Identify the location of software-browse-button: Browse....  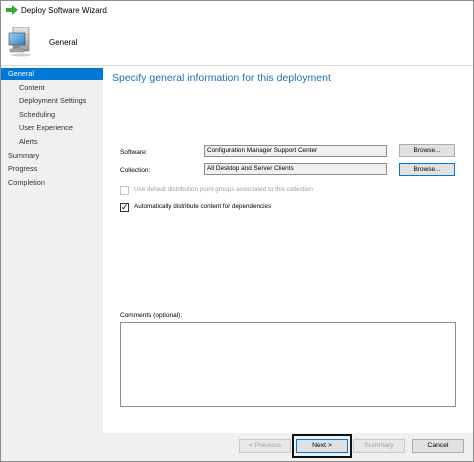
(427, 150).